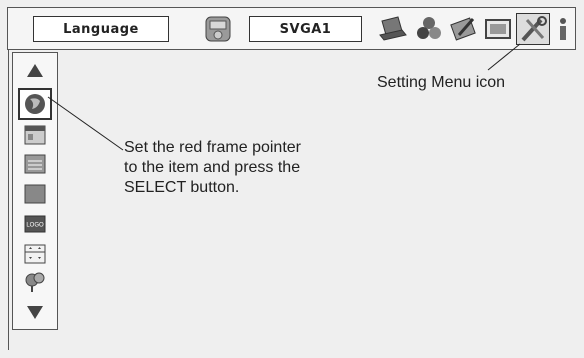 This screenshot has width=584, height=358. Describe the element at coordinates (218, 29) in the screenshot. I see `screen-menu-icon` at that location.